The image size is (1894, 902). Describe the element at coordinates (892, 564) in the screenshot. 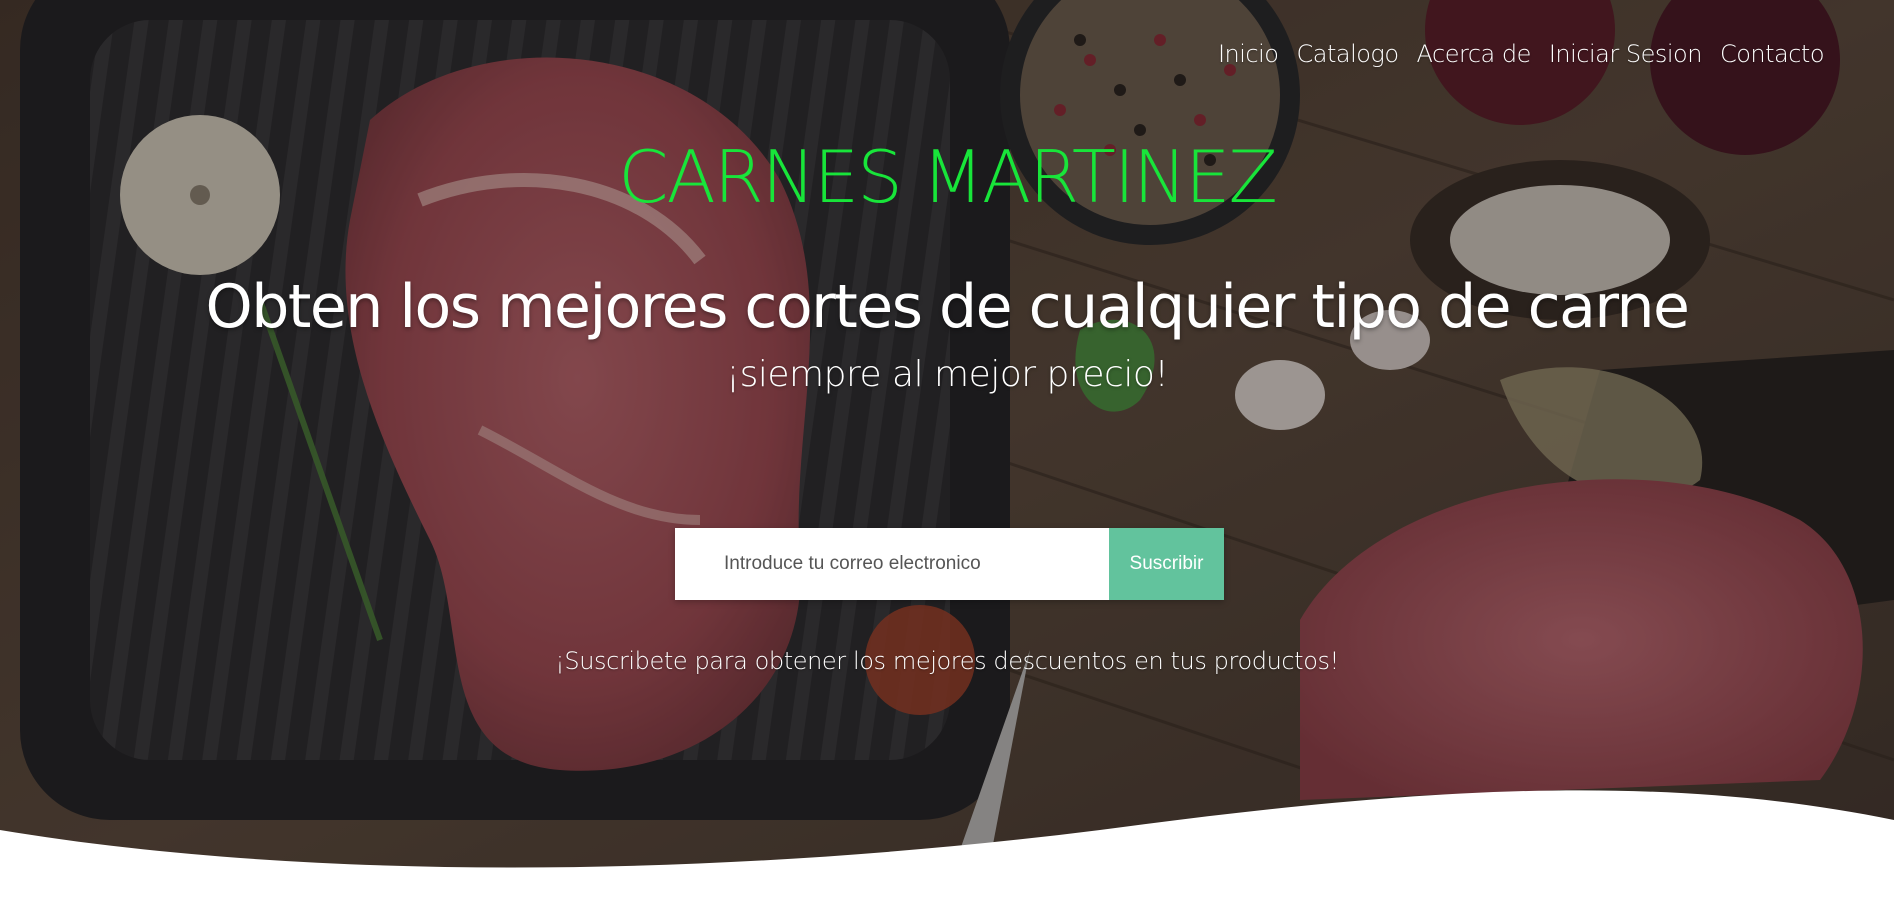

I see `email-input` at that location.